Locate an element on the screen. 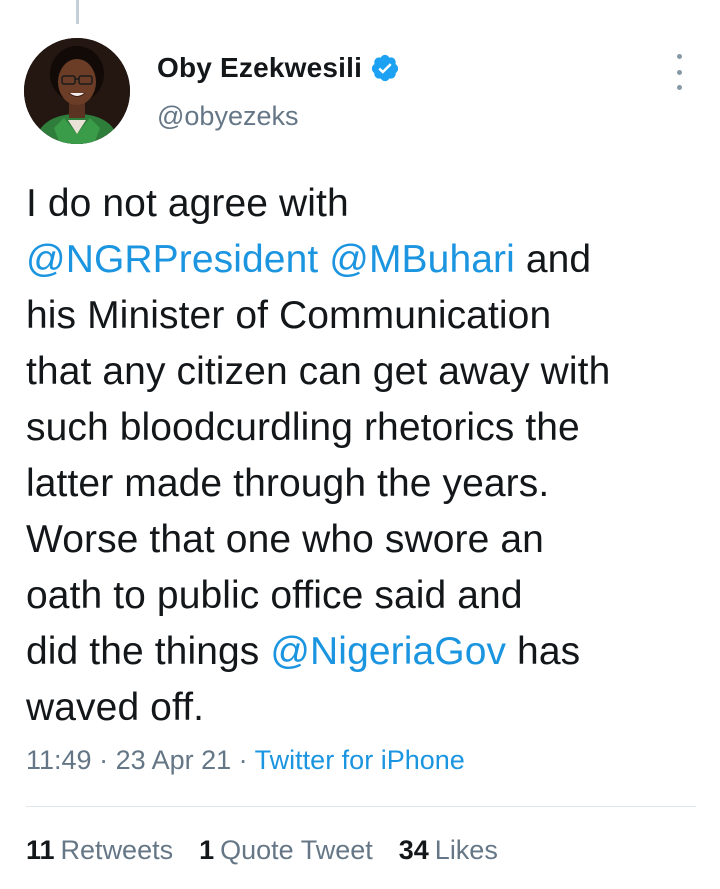 The image size is (720, 889). retweets-count: 11 is located at coordinates (40, 850).